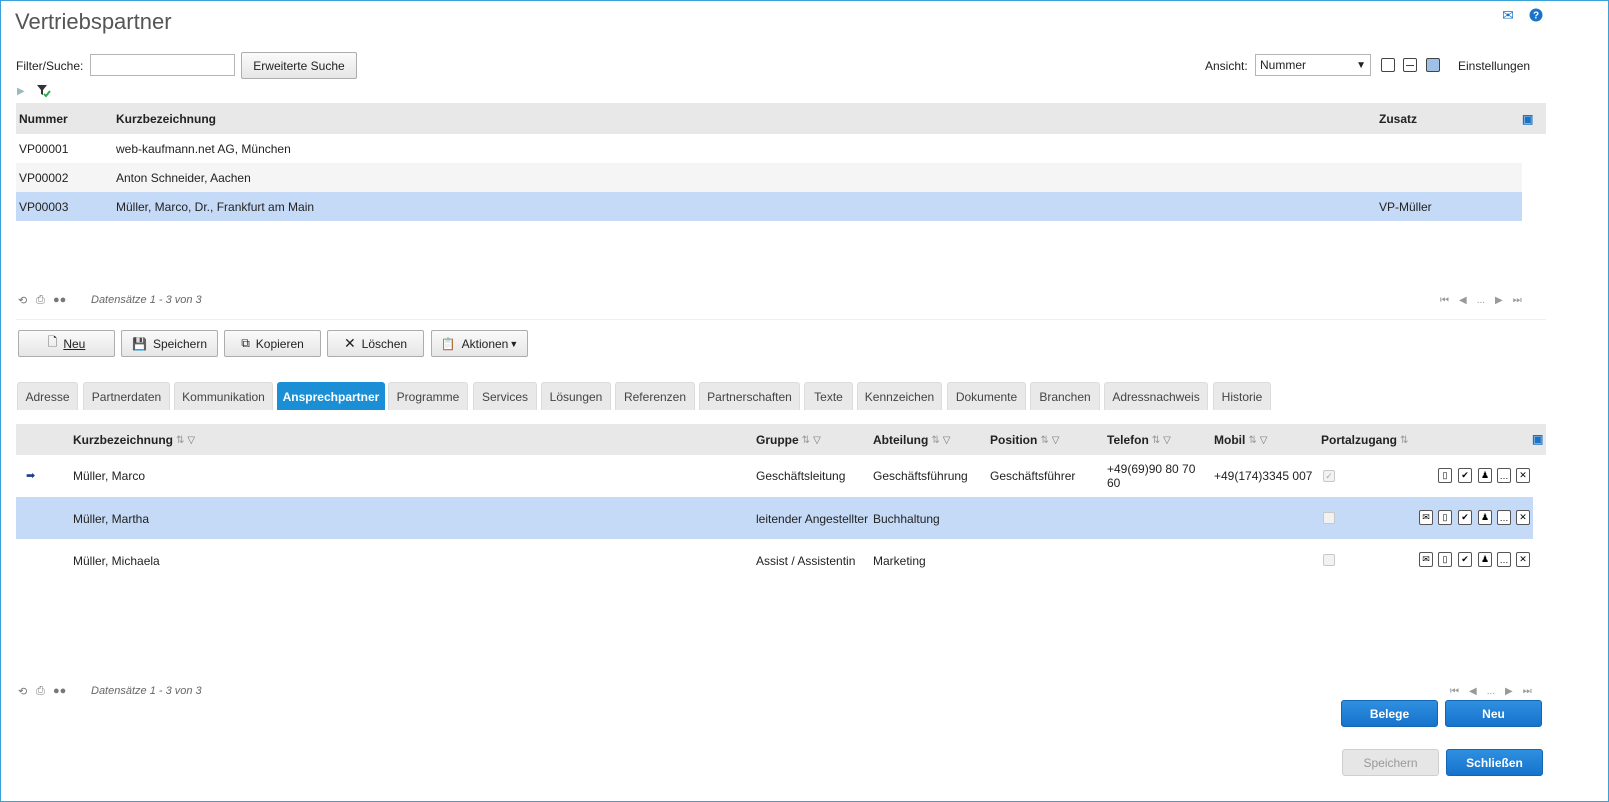 The image size is (1609, 802). What do you see at coordinates (1240, 440) in the screenshot?
I see `col-mobile: Mobil ⇅ ▽` at bounding box center [1240, 440].